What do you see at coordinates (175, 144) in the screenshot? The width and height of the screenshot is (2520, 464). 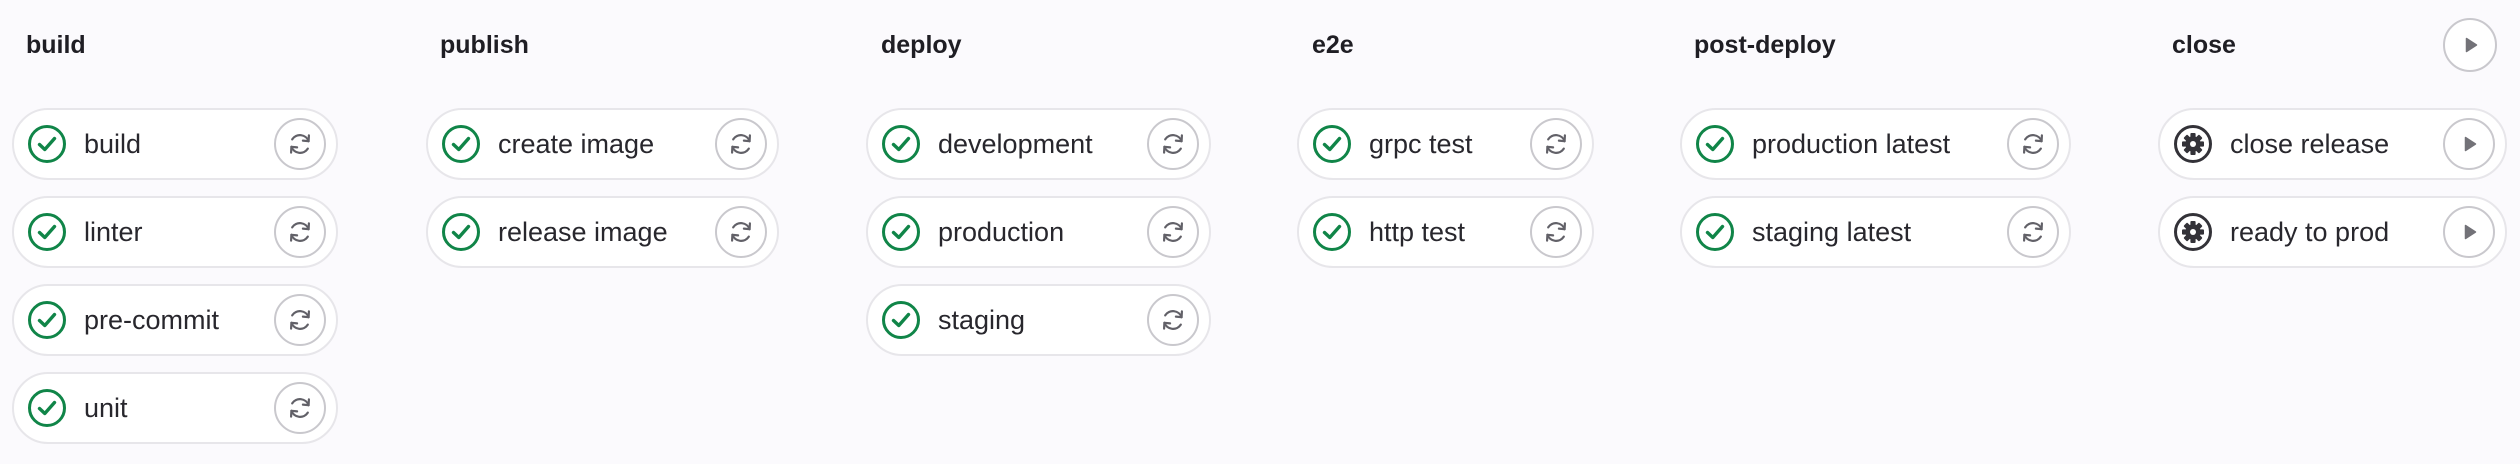 I see `job-build: build` at bounding box center [175, 144].